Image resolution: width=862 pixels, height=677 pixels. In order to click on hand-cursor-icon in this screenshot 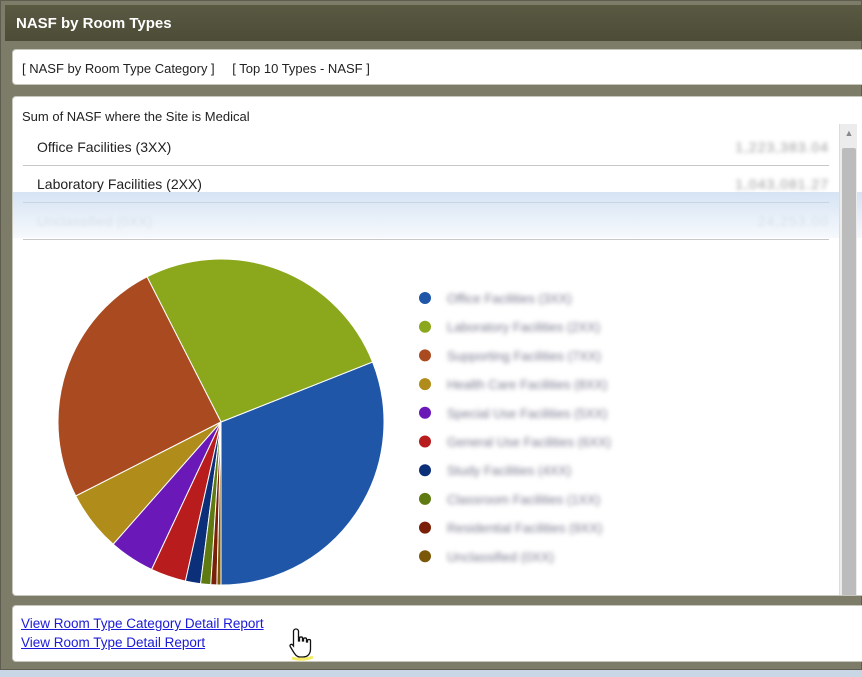, I will do `click(301, 644)`.